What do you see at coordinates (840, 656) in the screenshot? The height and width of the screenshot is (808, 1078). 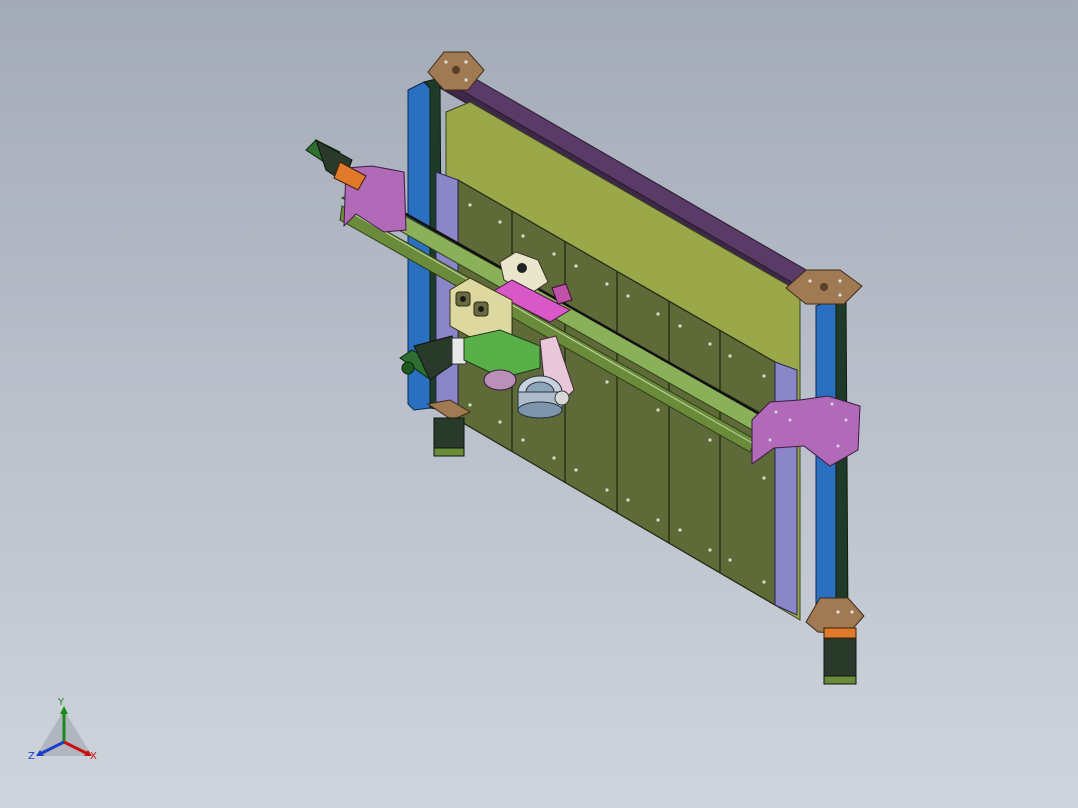 I see `stepper-motor-bottom-right` at bounding box center [840, 656].